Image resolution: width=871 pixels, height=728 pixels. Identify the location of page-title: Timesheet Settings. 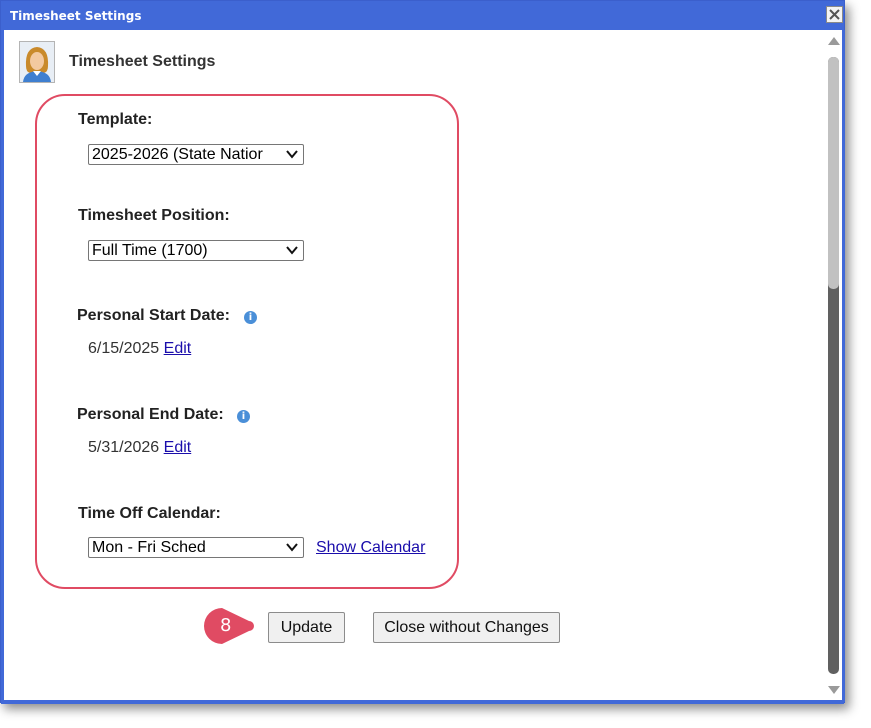
(142, 61).